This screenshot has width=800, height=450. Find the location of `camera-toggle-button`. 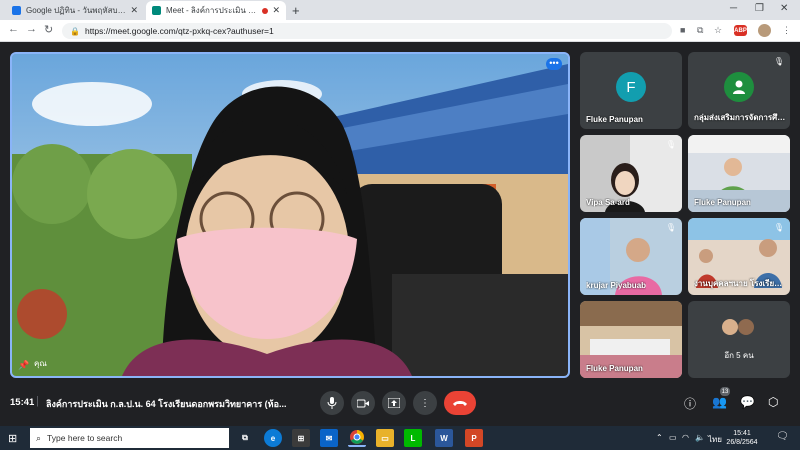

camera-toggle-button is located at coordinates (363, 403).